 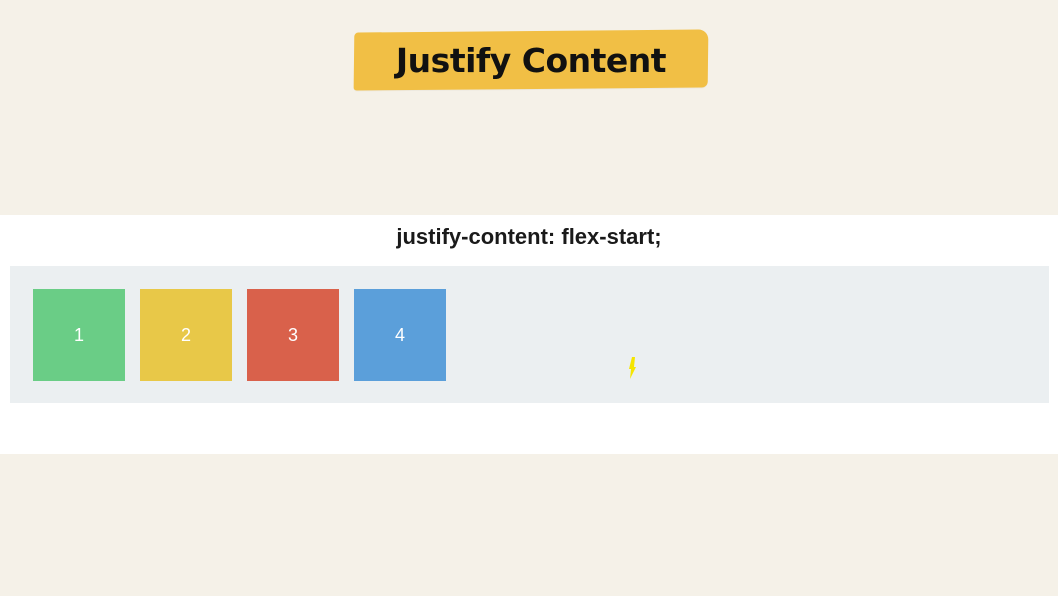 I want to click on flex-item-1: 1, so click(x=79, y=335).